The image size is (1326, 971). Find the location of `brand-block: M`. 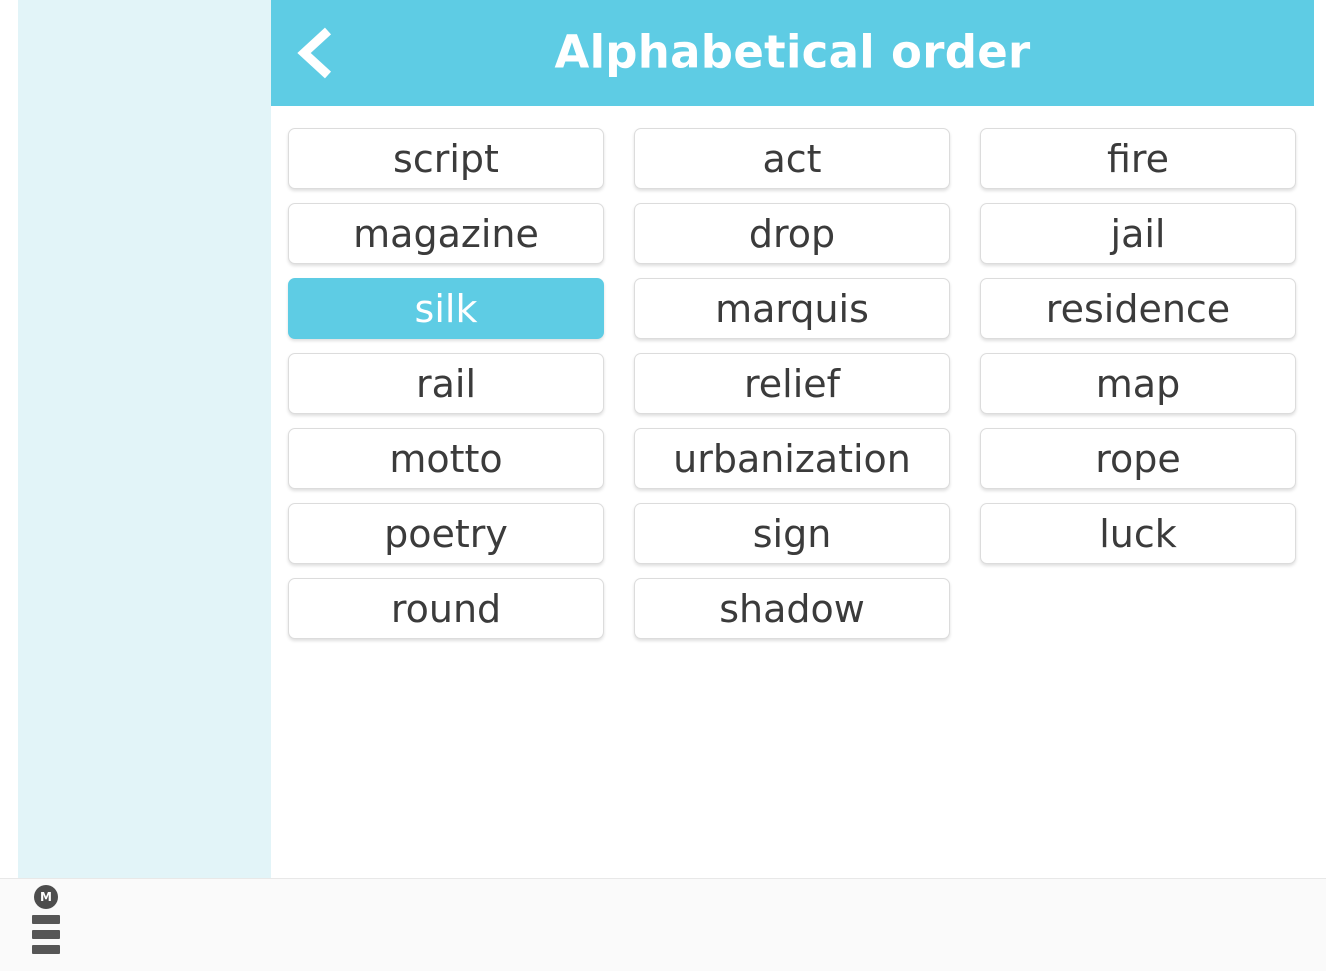

brand-block: M is located at coordinates (46, 919).